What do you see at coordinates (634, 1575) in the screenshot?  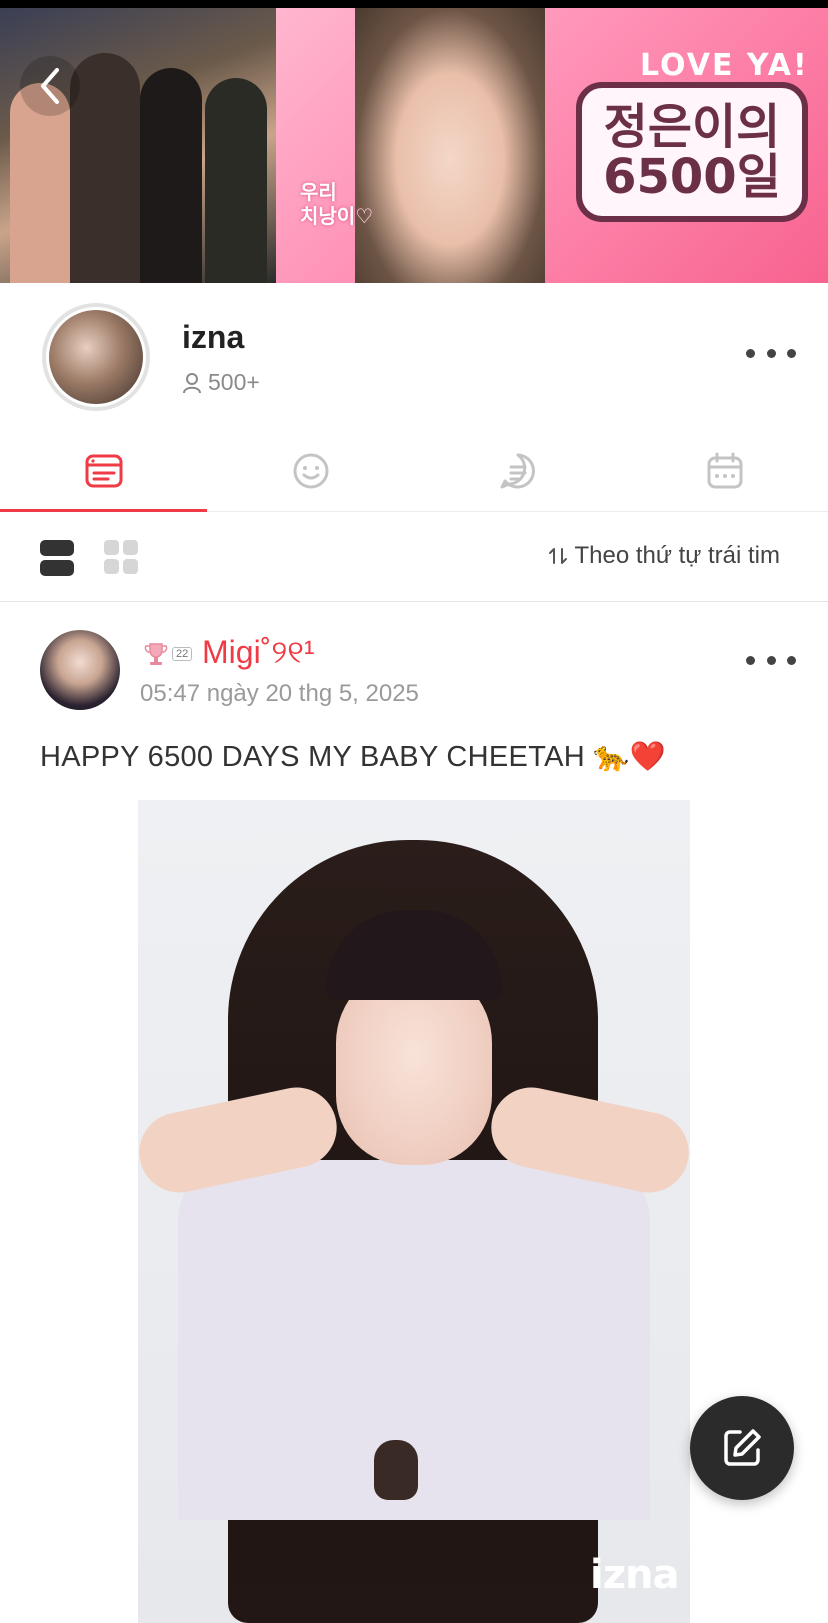 I see `photo-watermark: izna` at bounding box center [634, 1575].